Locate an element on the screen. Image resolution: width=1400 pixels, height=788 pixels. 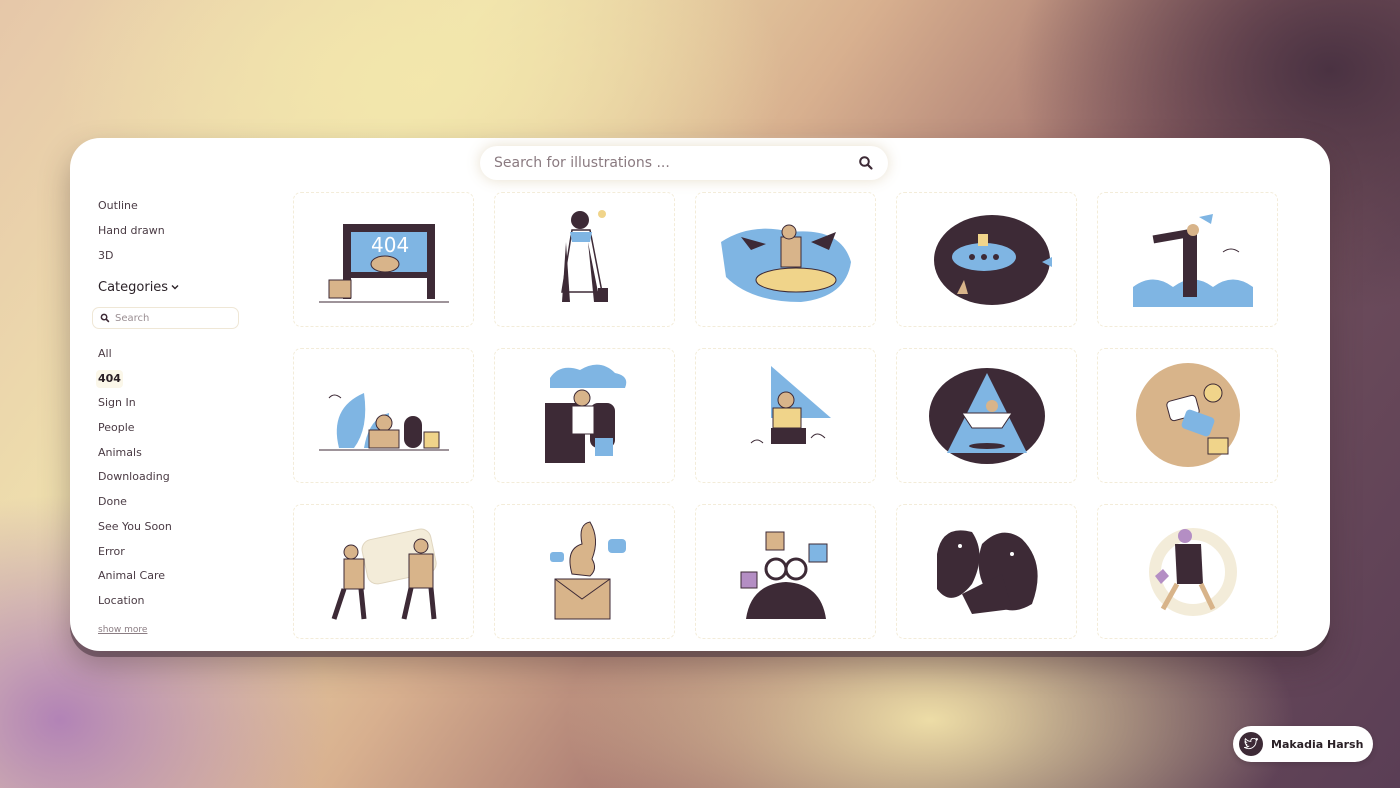
armchair-cloud-icon is located at coordinates (585, 413).